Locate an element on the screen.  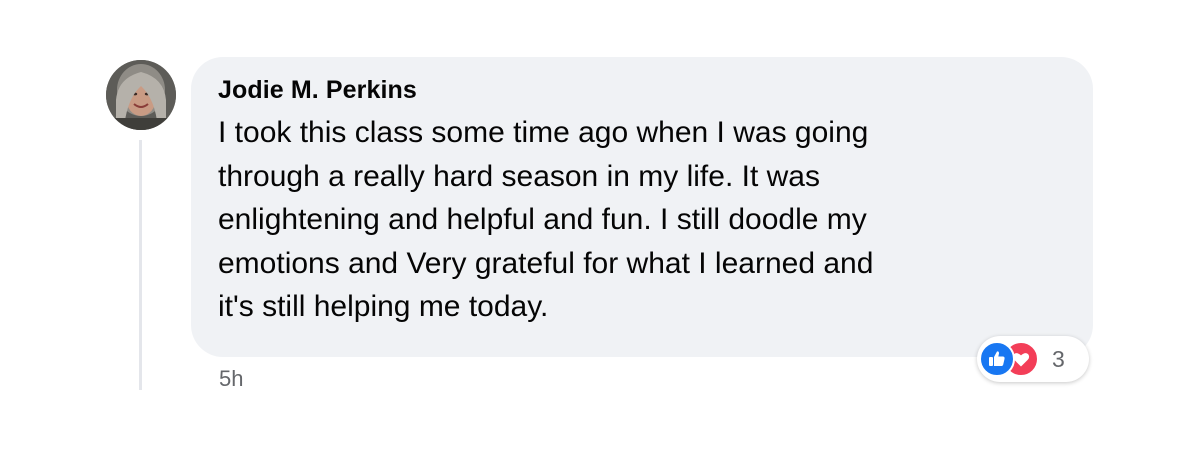
comment-timestamp: 5h is located at coordinates (231, 379).